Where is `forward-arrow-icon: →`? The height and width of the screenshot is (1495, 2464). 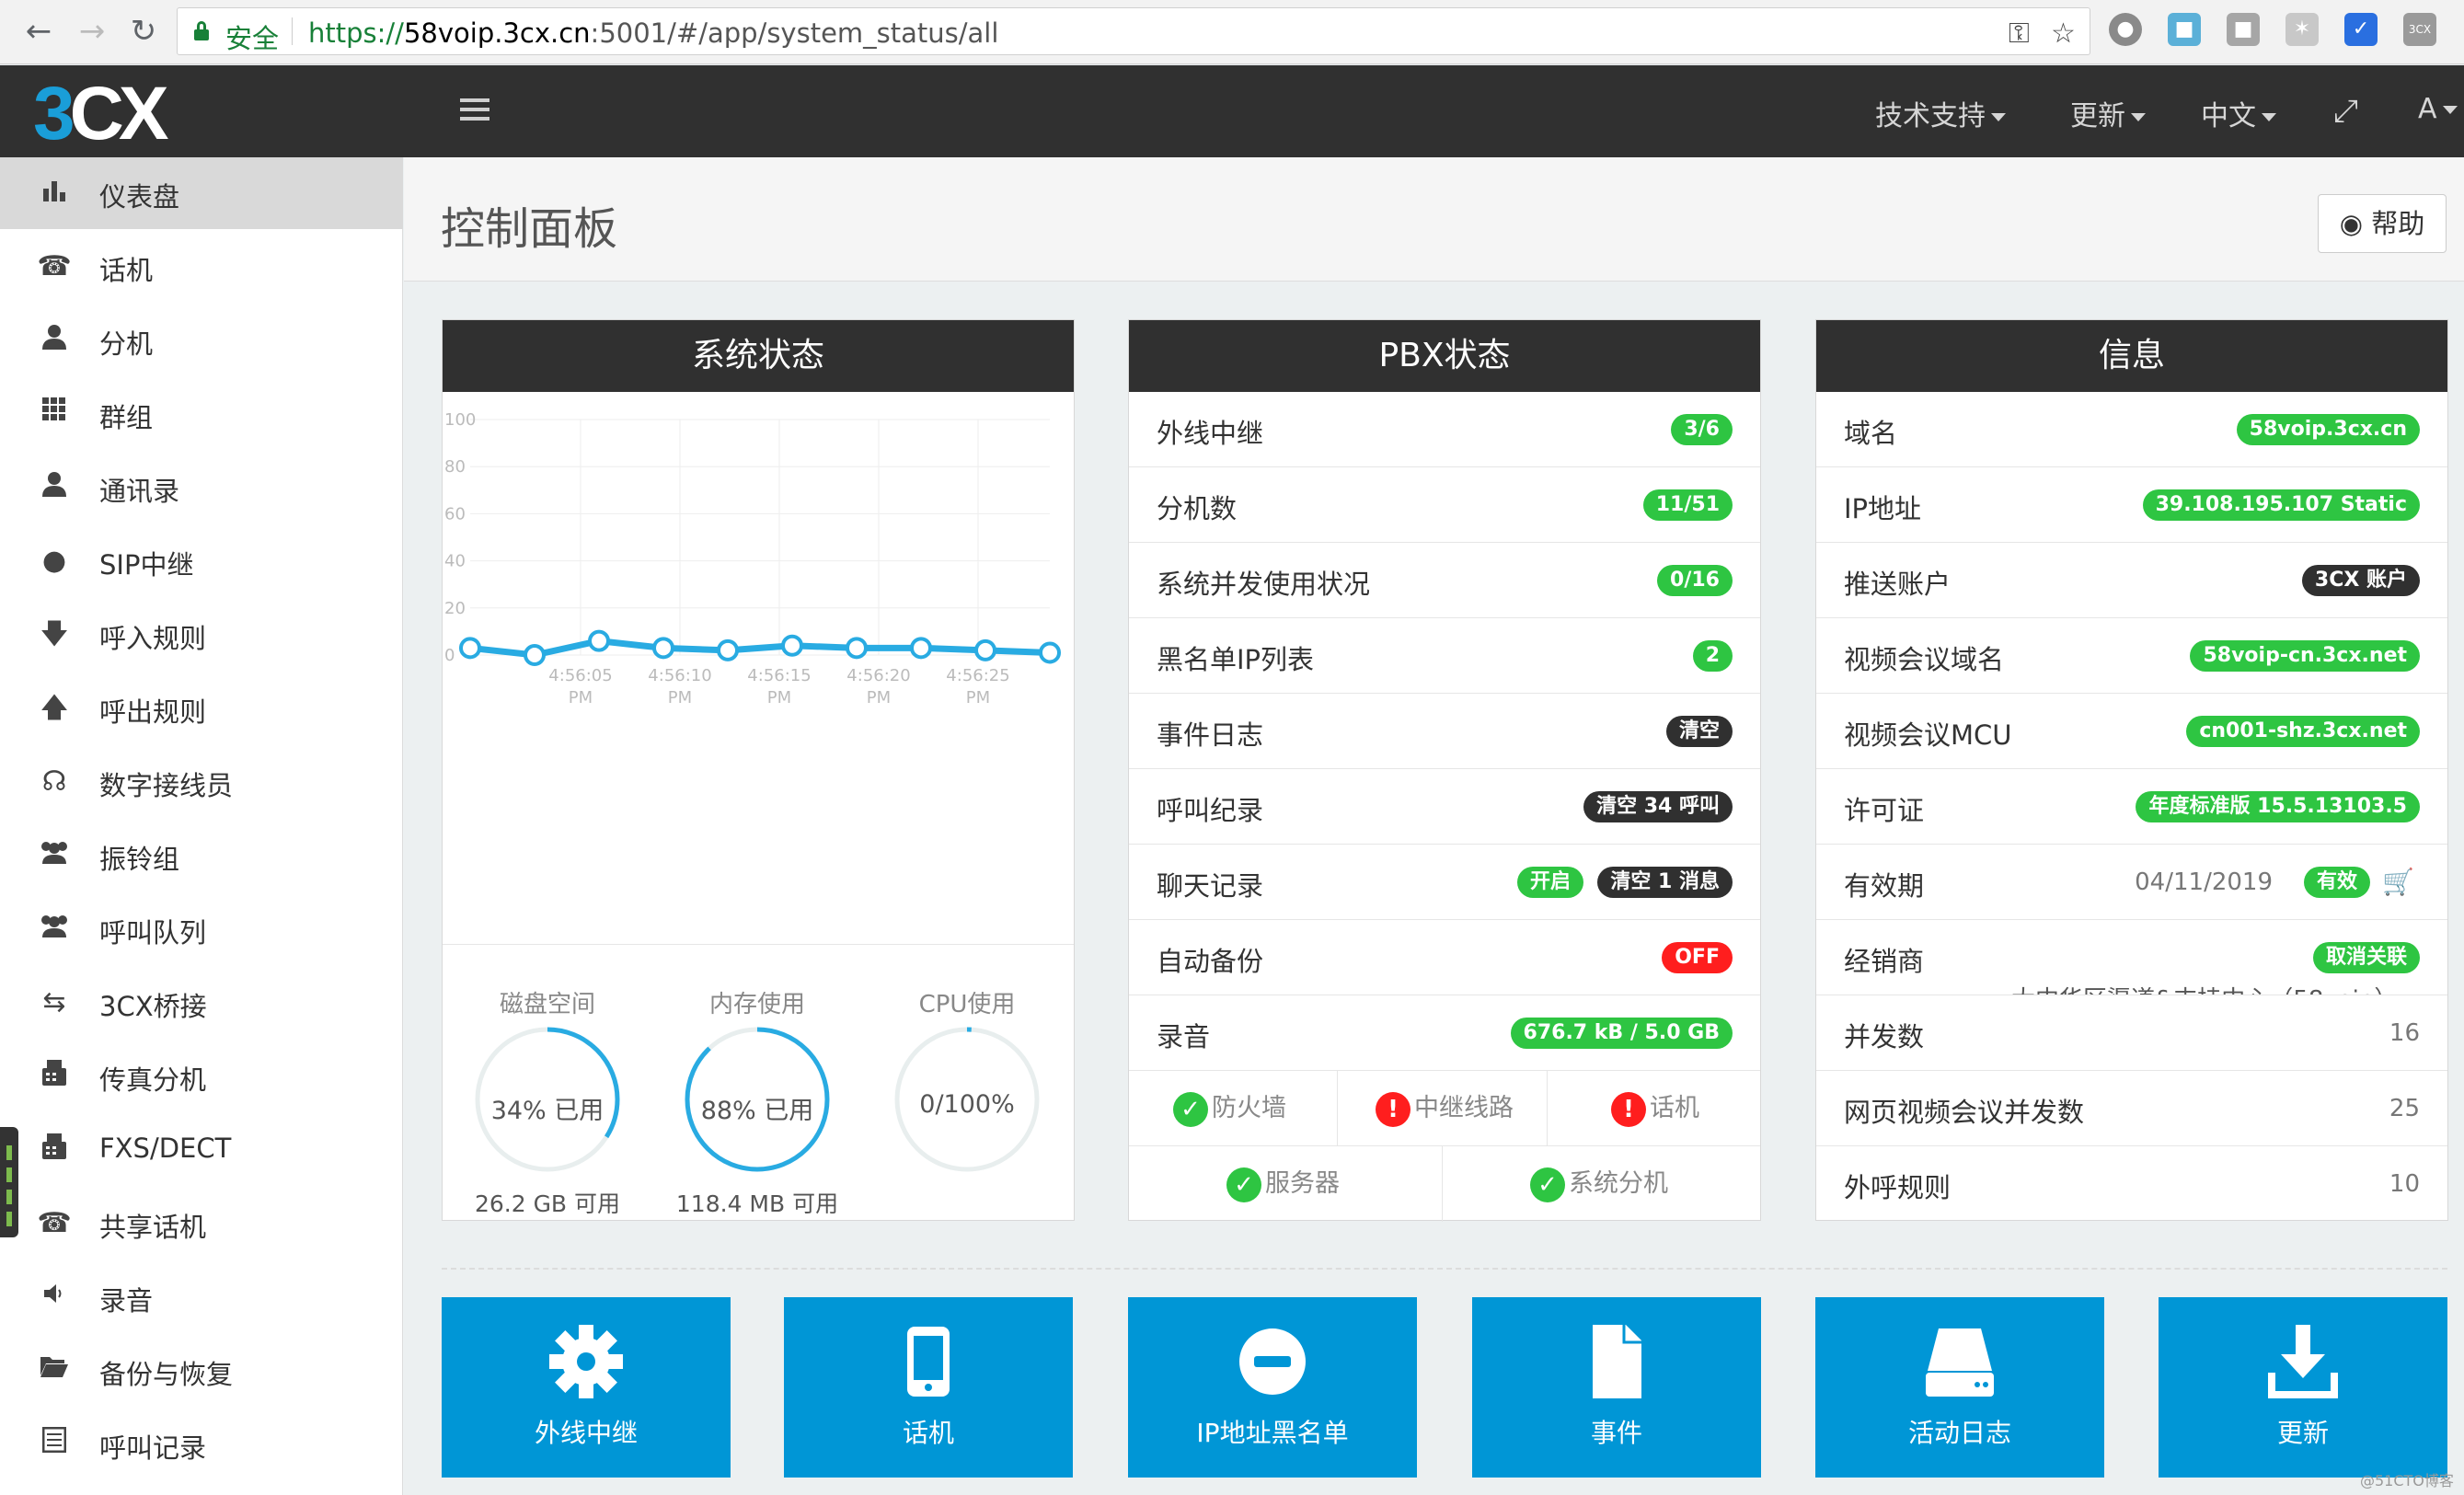
forward-arrow-icon: → is located at coordinates (92, 32).